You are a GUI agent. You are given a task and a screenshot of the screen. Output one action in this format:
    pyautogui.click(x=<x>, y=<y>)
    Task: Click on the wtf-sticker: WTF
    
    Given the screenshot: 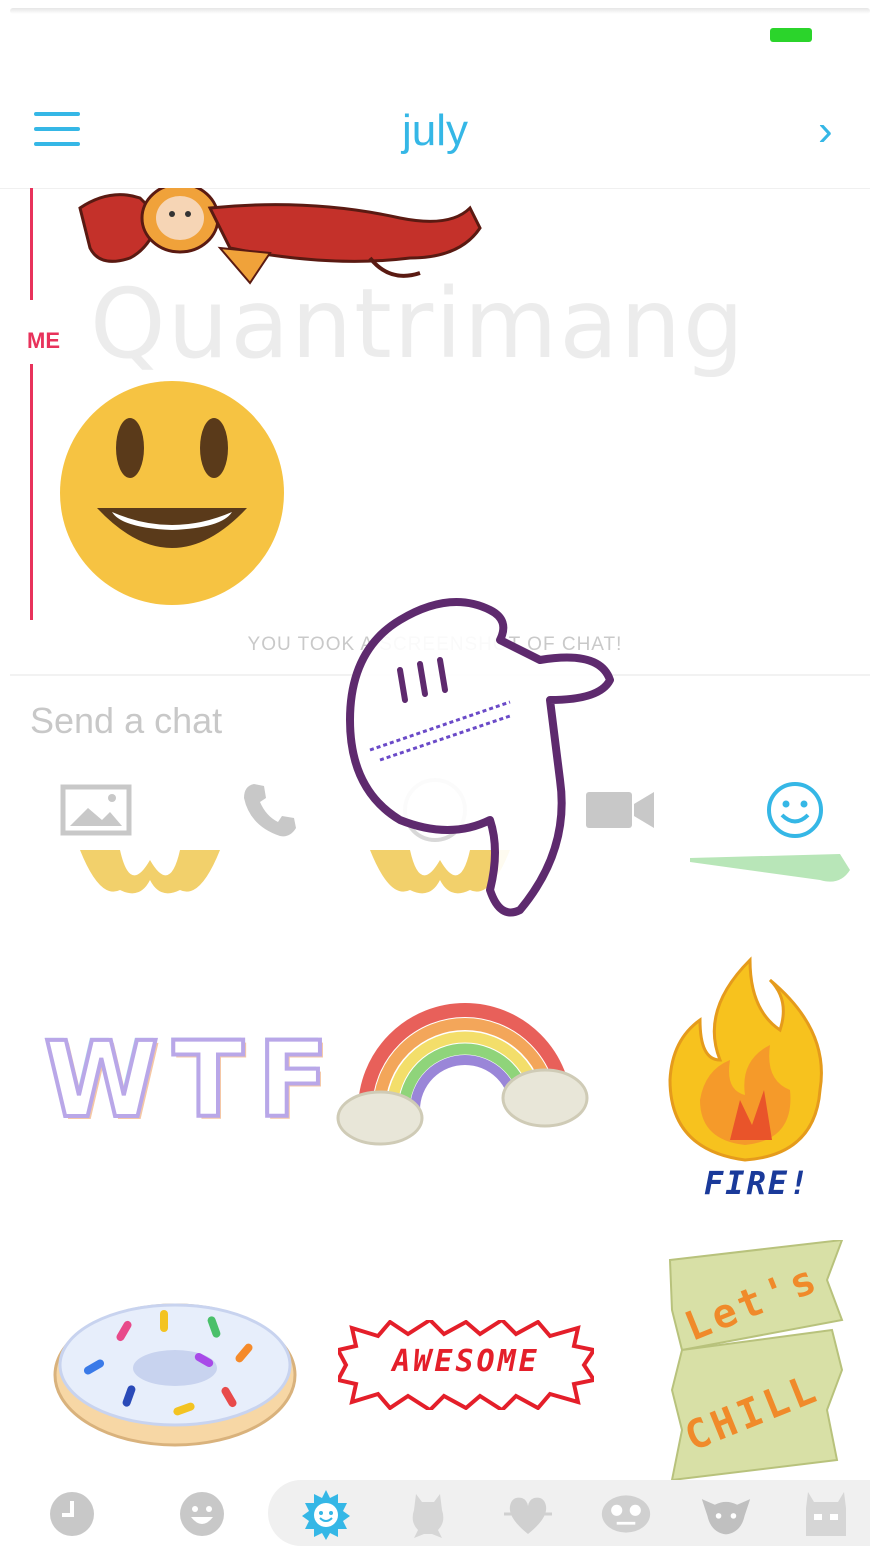 What is the action you would take?
    pyautogui.click(x=192, y=1080)
    